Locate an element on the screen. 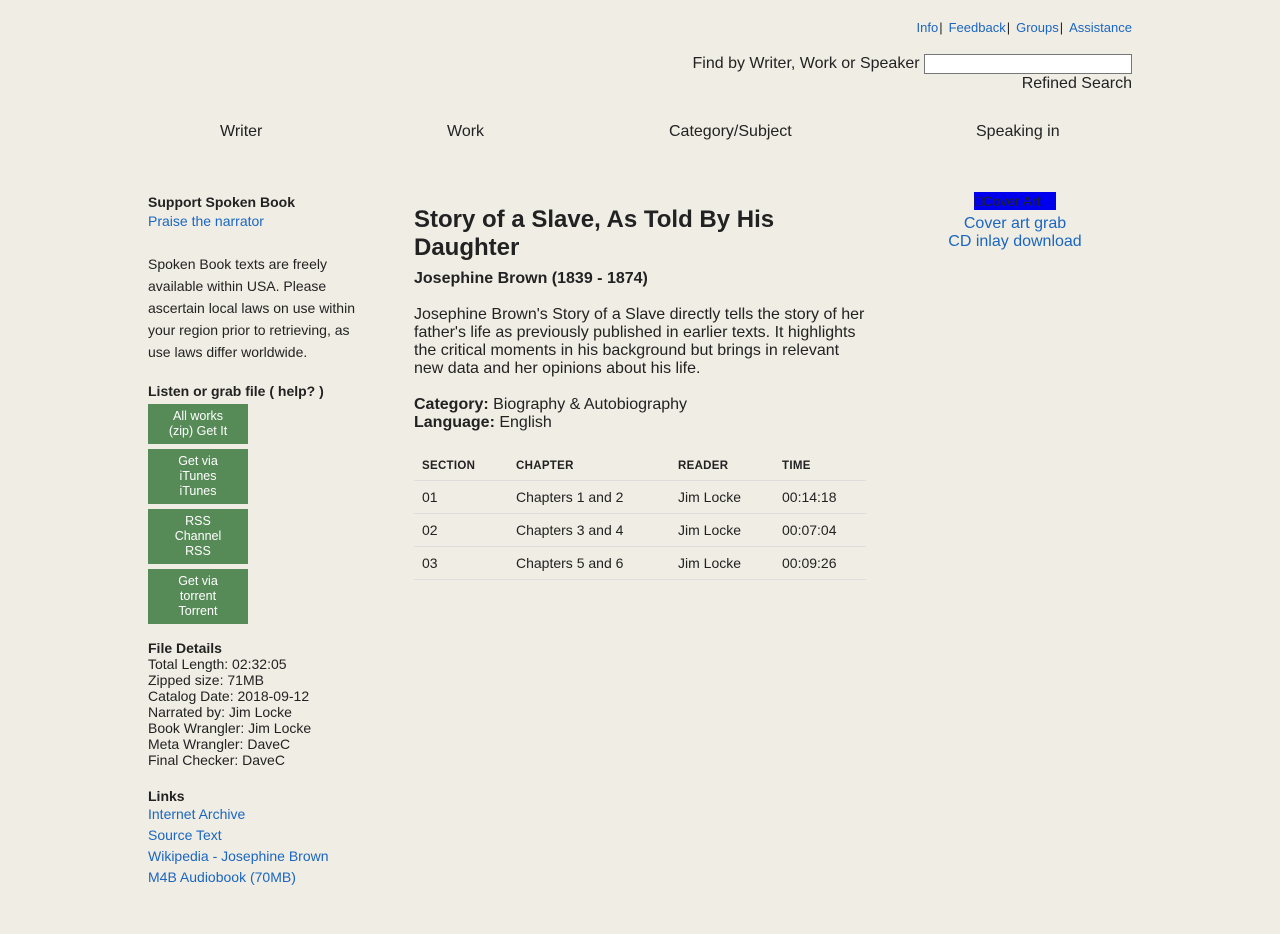  category-line: Category: Biography & Autobiography is located at coordinates (640, 405).